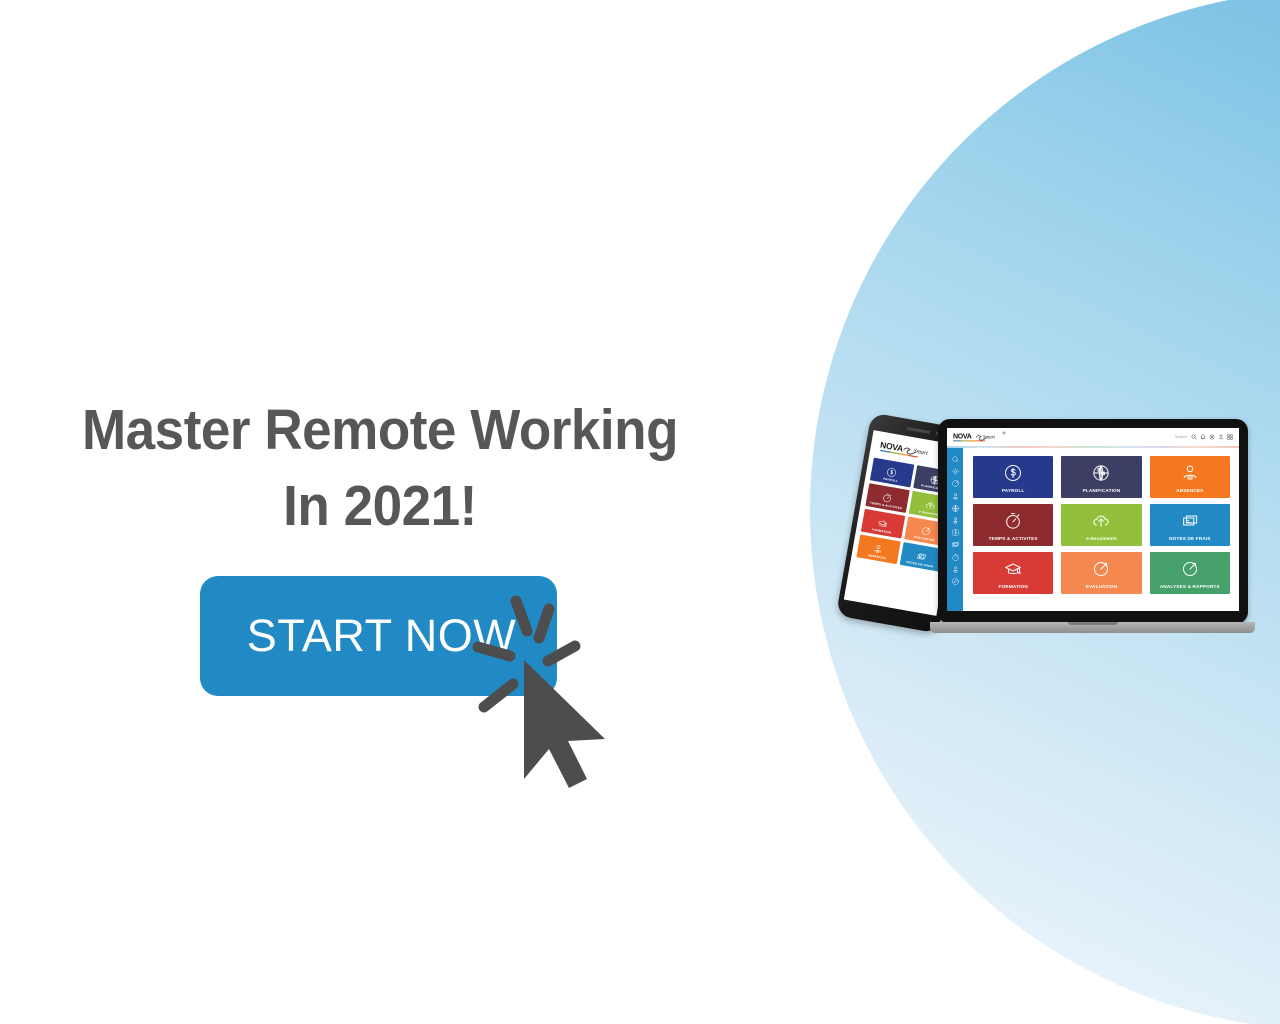 This screenshot has width=1280, height=1024. What do you see at coordinates (955, 541) in the screenshot?
I see `sidebar-item-7-expense-cards-icon` at bounding box center [955, 541].